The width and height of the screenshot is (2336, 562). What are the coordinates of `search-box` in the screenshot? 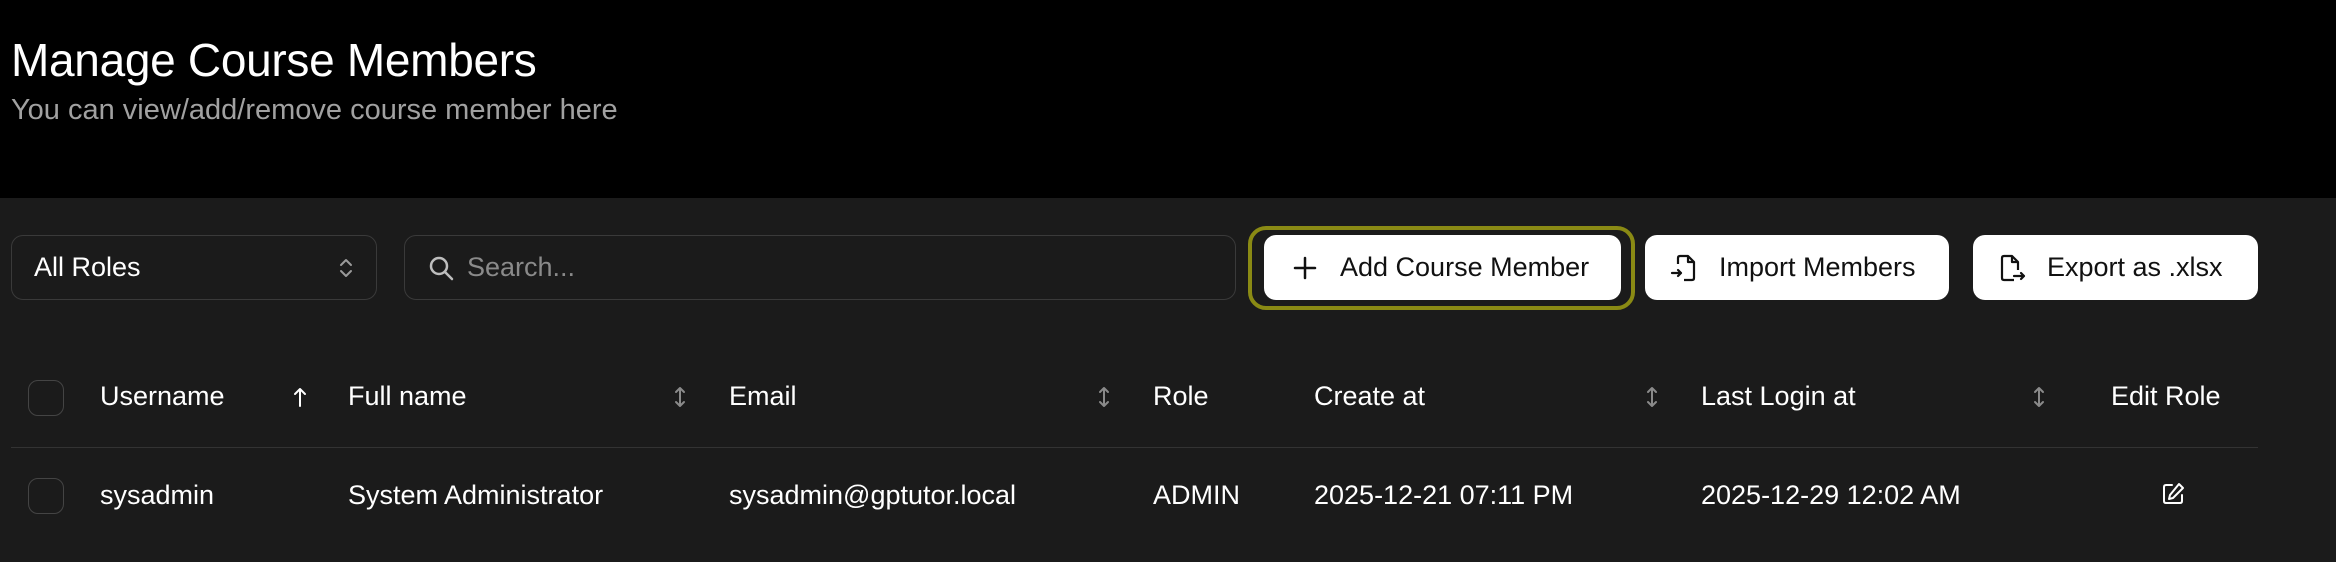 It's located at (820, 267).